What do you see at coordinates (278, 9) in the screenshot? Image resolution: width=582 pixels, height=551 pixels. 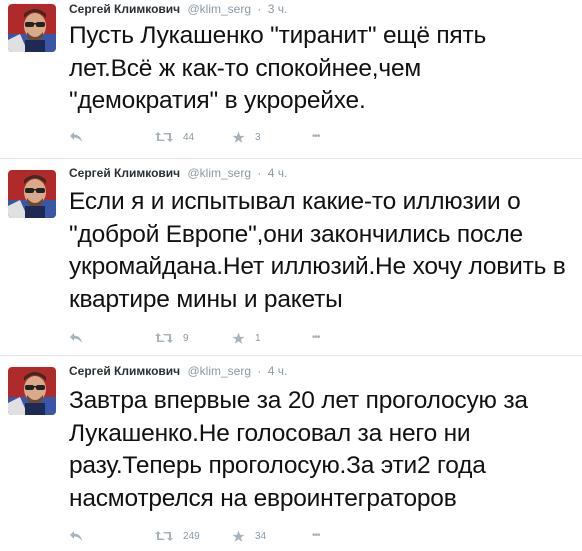 I see `timestamp: 3 ч.` at bounding box center [278, 9].